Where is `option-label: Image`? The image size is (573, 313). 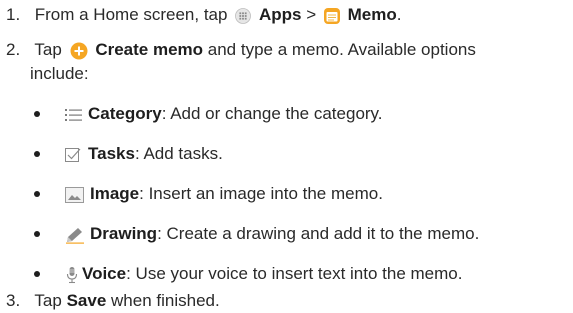
option-label: Image is located at coordinates (115, 193).